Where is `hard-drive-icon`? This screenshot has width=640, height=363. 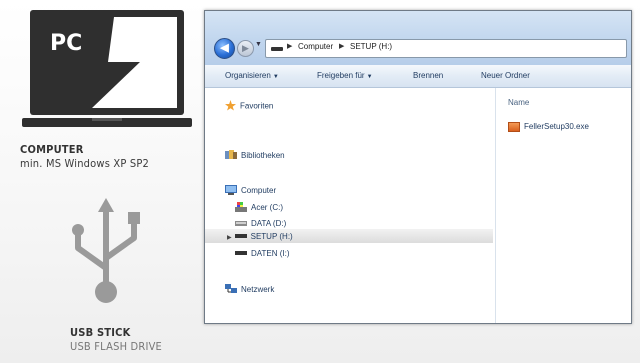 hard-drive-icon is located at coordinates (241, 224).